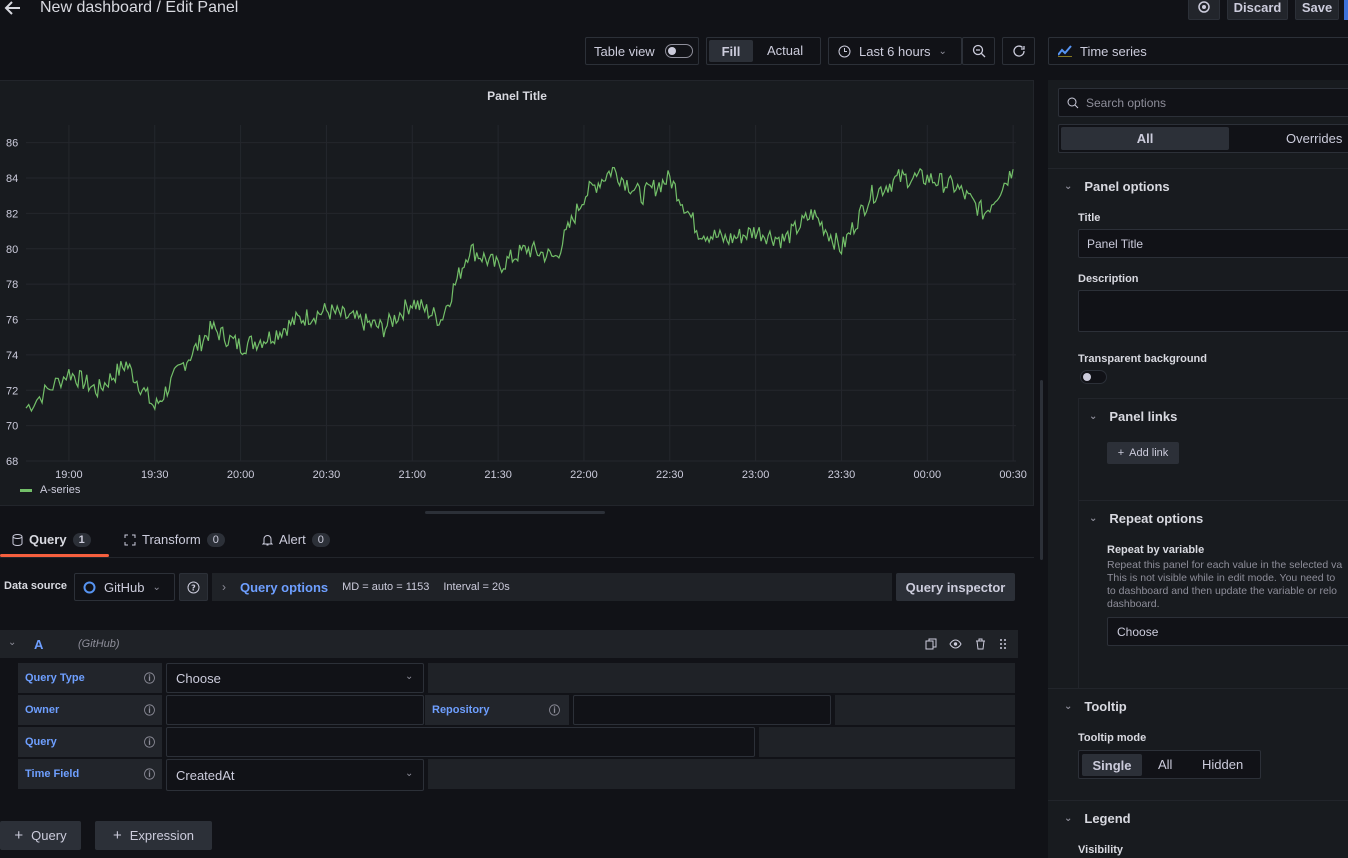 Image resolution: width=1348 pixels, height=858 pixels. Describe the element at coordinates (174, 539) in the screenshot. I see `tab-transform: Transform 0` at that location.